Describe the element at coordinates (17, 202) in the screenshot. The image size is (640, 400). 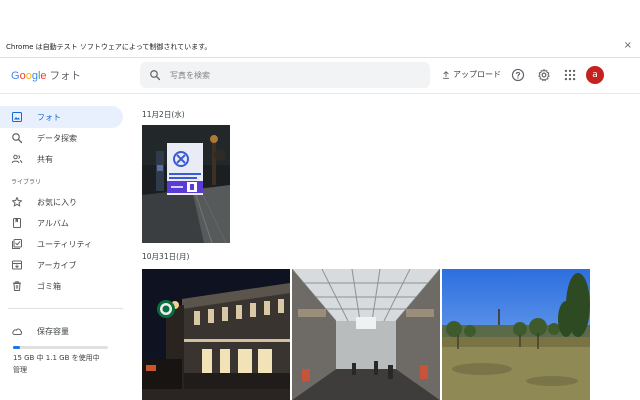
I see `star-icon` at that location.